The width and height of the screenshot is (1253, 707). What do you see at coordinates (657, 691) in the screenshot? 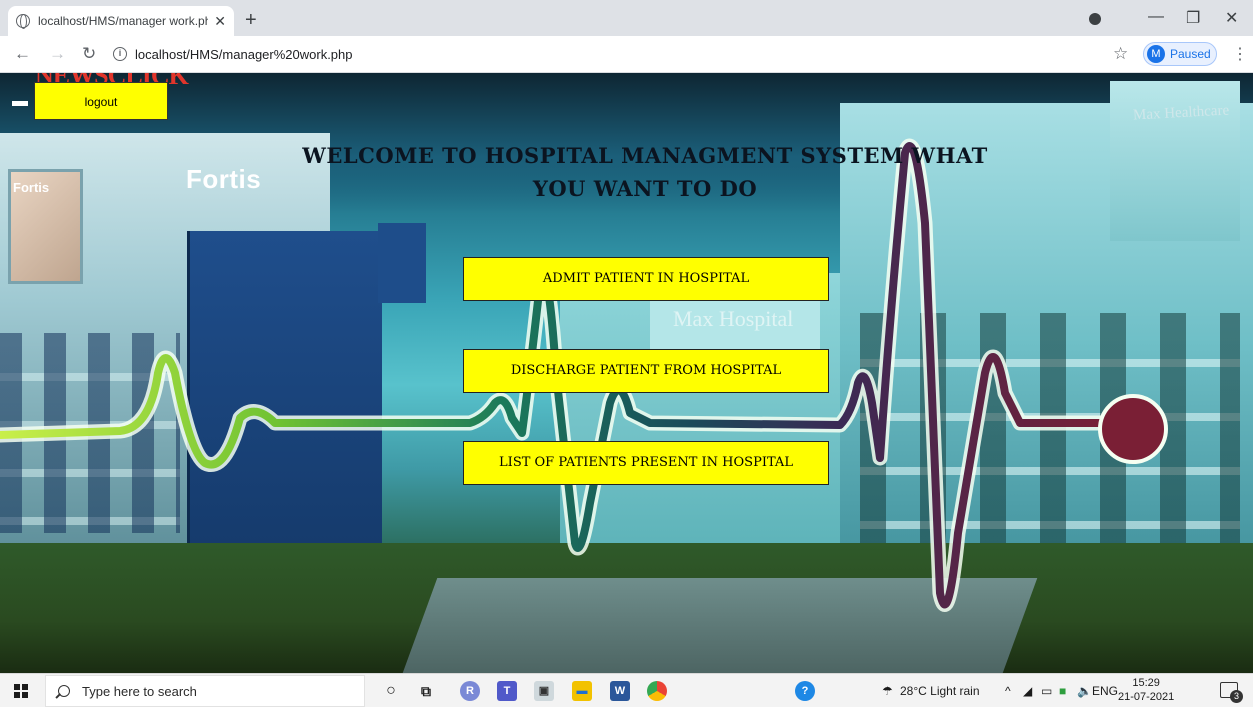
I see `chrome-icon` at bounding box center [657, 691].